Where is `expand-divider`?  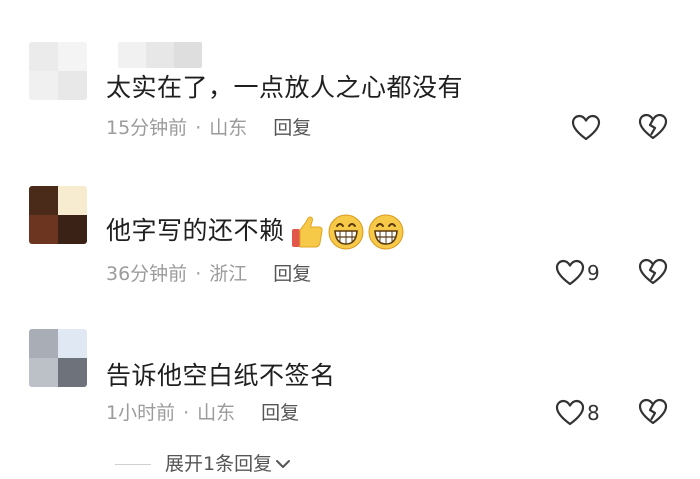
expand-divider is located at coordinates (133, 464).